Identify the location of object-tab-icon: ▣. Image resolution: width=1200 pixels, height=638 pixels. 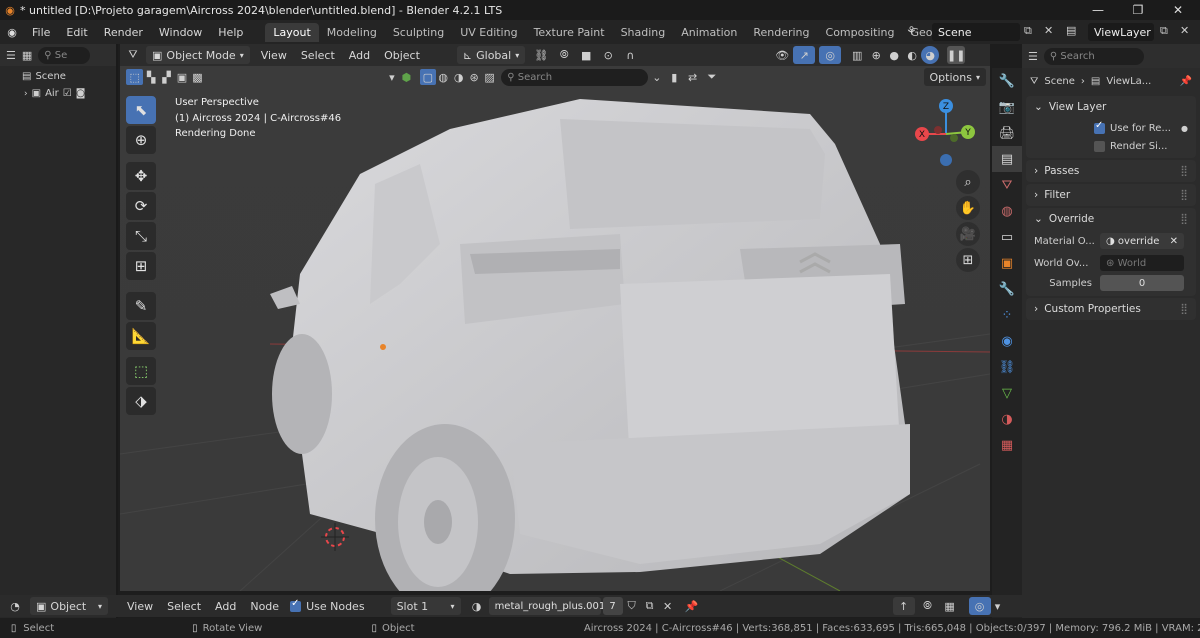
(1007, 263).